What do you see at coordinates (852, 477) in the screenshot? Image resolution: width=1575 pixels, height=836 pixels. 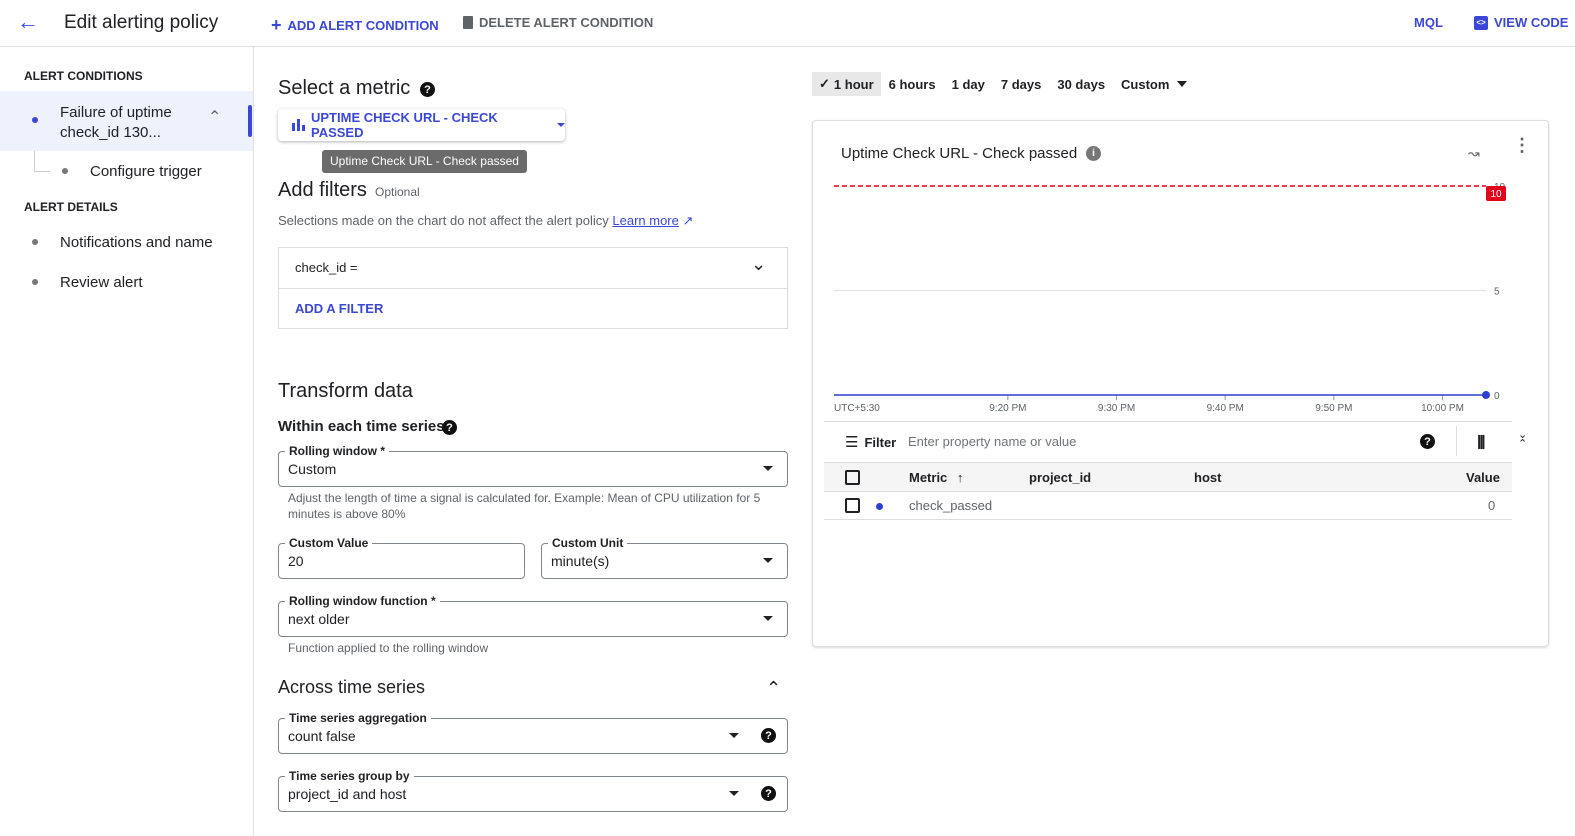 I see `select-all-checkbox` at bounding box center [852, 477].